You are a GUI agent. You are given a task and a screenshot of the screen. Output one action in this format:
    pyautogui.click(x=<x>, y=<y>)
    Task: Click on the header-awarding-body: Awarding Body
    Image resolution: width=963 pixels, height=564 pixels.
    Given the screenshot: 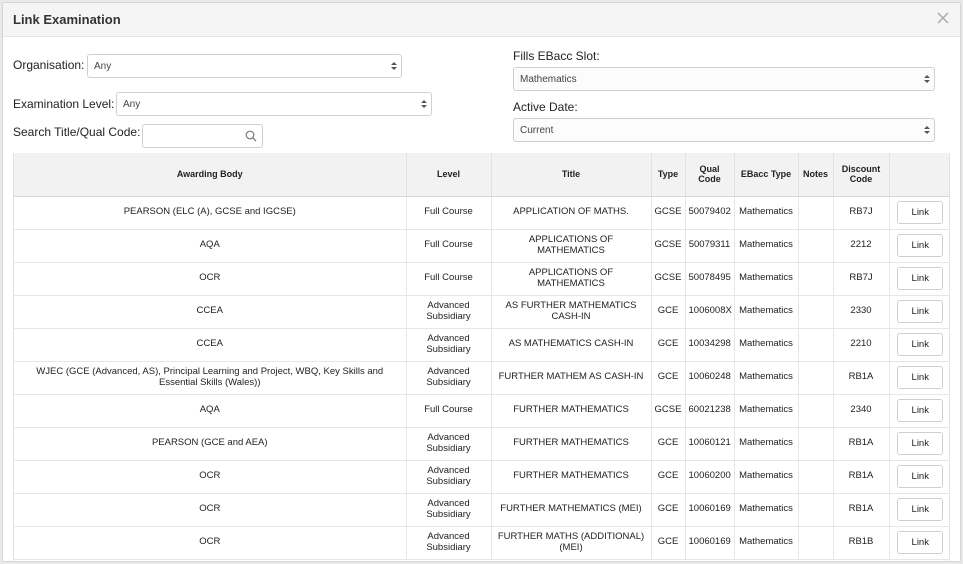 What is the action you would take?
    pyautogui.click(x=210, y=175)
    